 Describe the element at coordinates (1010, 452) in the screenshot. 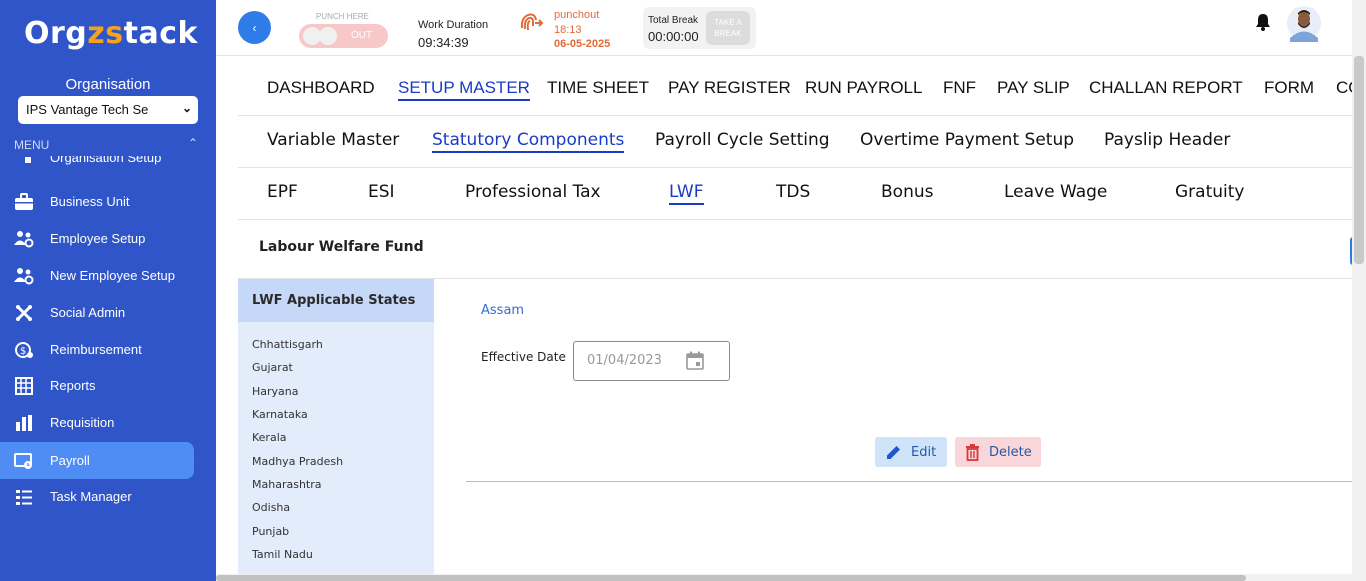

I see `delete-button-label: Delete` at that location.